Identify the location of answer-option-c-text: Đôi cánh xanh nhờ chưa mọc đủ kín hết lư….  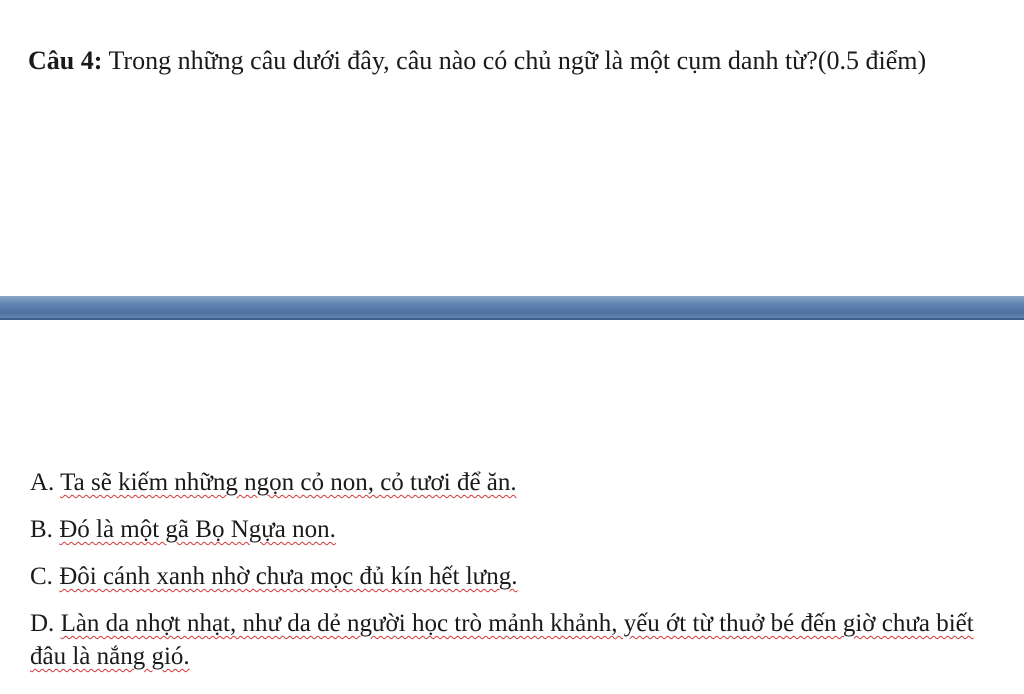
(288, 576).